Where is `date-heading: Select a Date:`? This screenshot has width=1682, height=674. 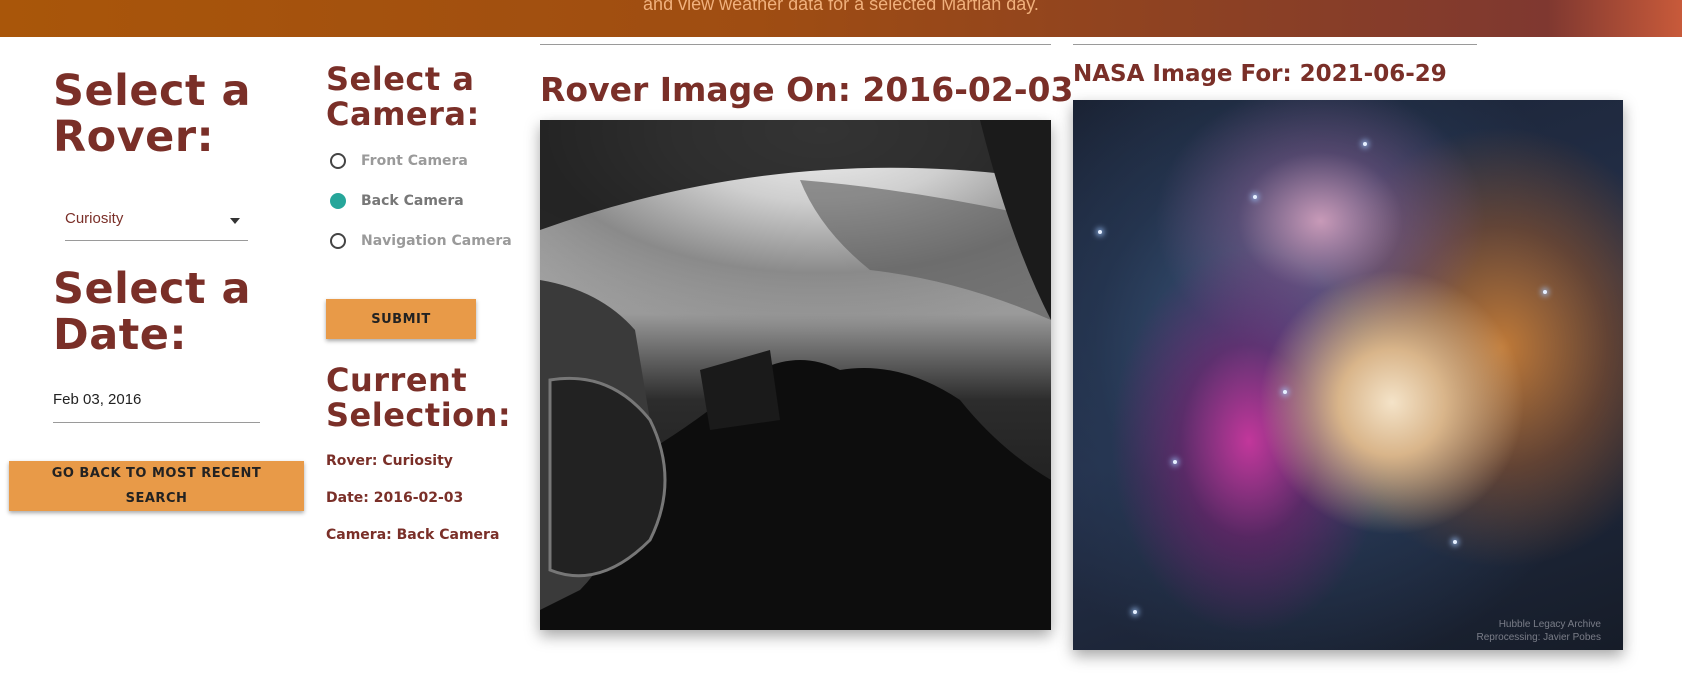 date-heading: Select a Date: is located at coordinates (152, 312).